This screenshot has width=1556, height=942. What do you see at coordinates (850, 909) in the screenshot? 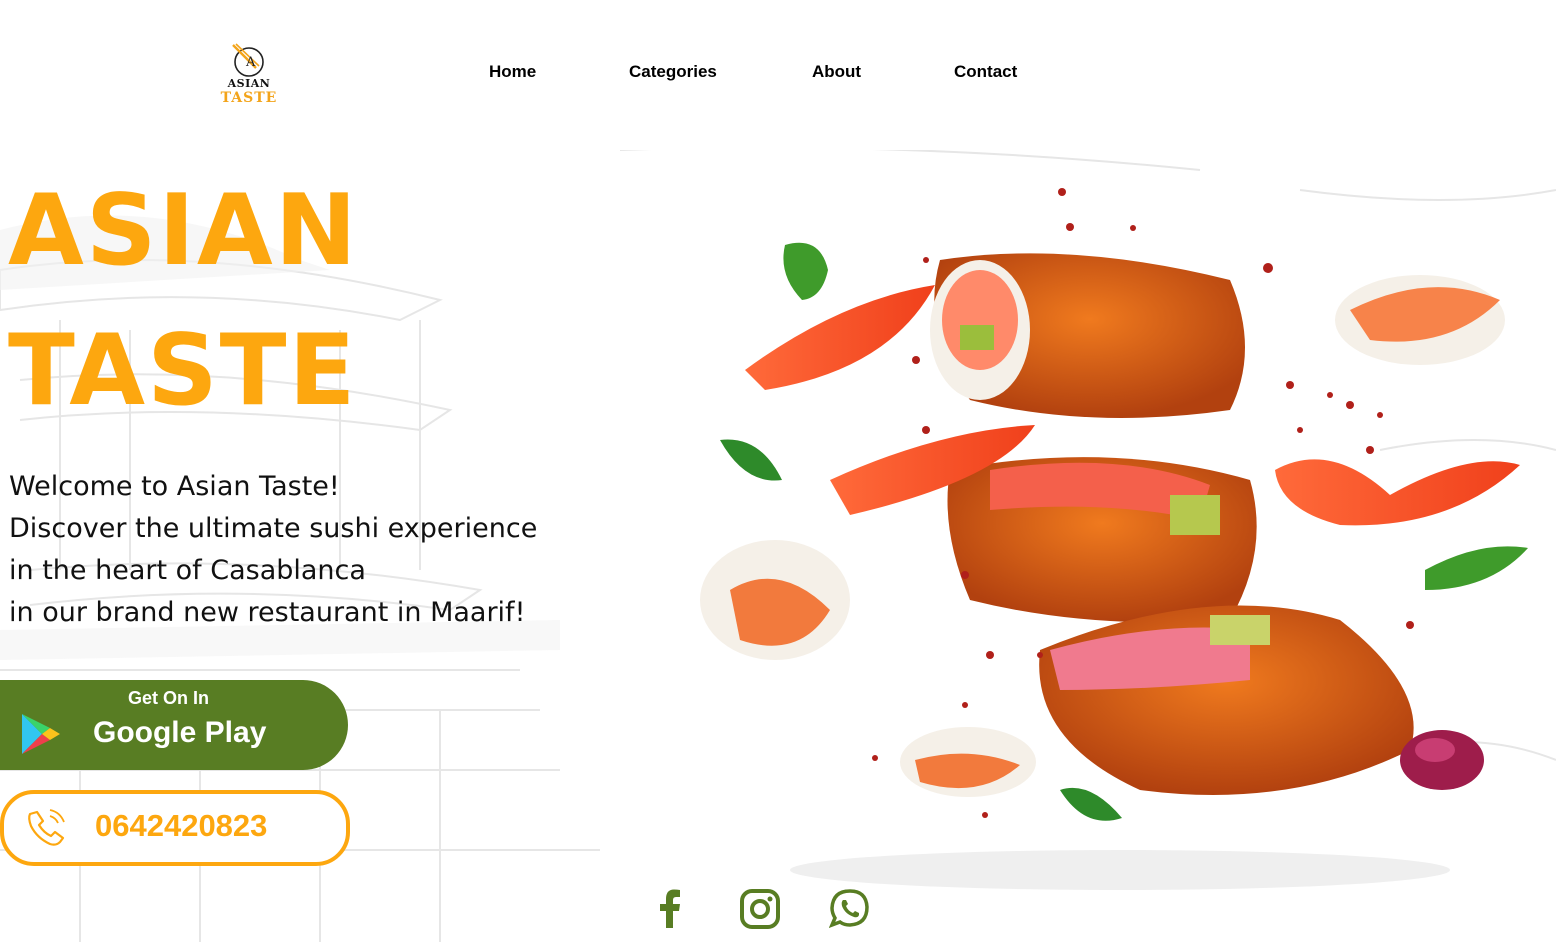
I see `whatsapp-icon` at bounding box center [850, 909].